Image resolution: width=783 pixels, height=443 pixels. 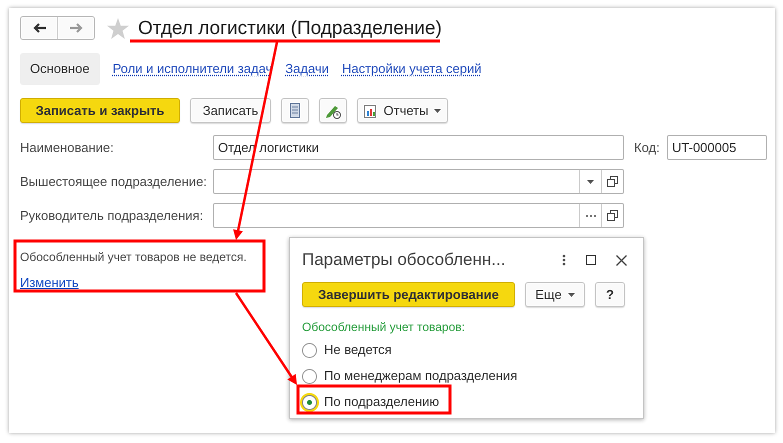 I want to click on save-and-close-button: Записать и закрыть, so click(x=100, y=110).